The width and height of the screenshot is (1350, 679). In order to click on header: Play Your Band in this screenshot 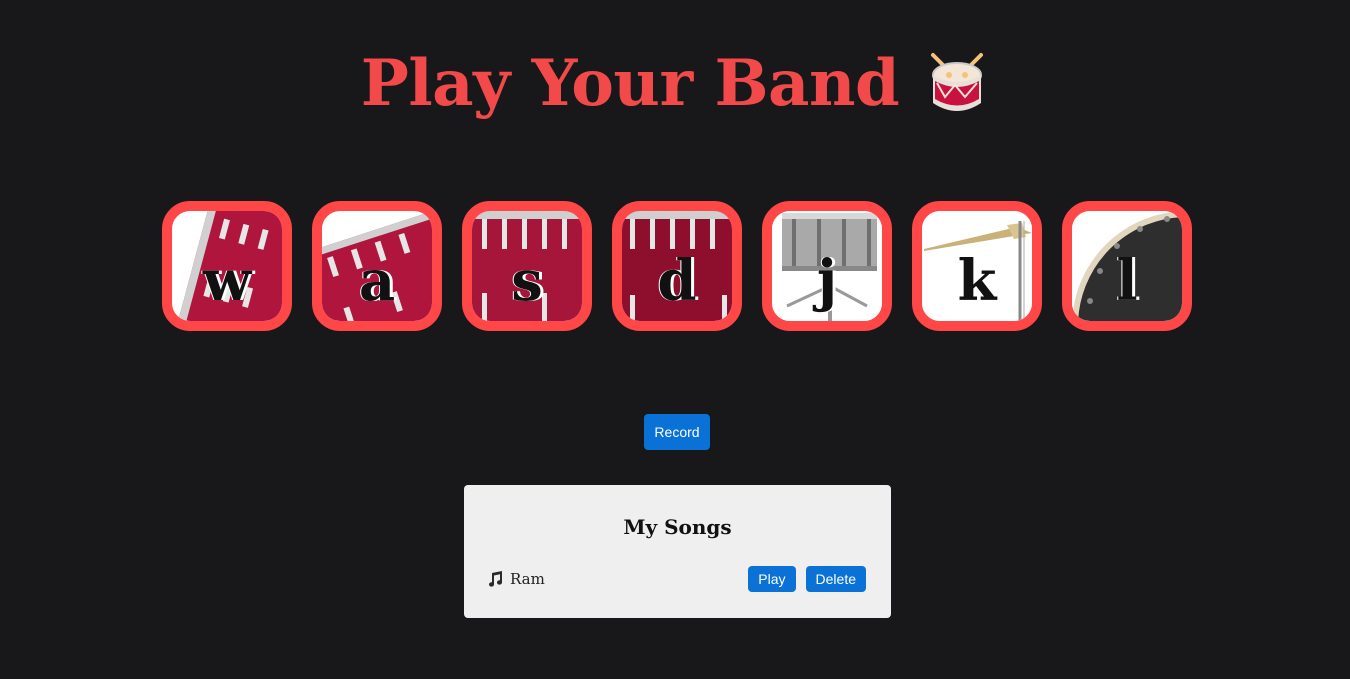, I will do `click(675, 84)`.